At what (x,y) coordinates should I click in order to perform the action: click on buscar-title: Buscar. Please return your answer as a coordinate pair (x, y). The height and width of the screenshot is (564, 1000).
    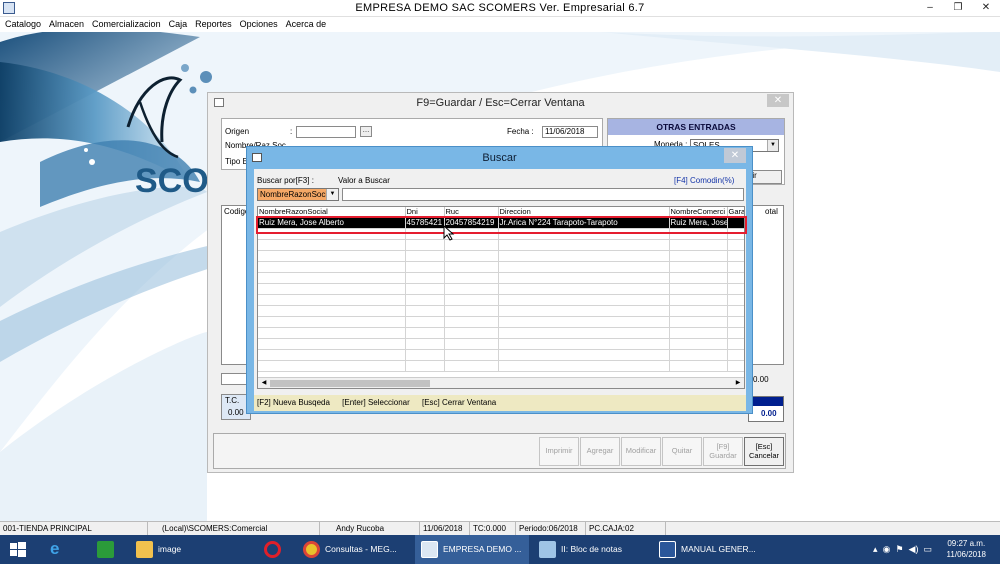
    Looking at the image, I should click on (499, 158).